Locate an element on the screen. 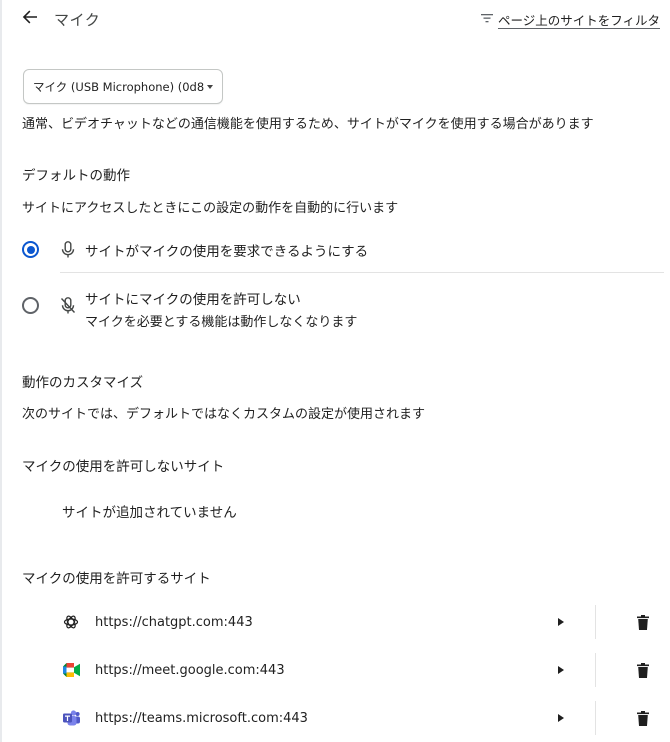 Image resolution: width=670 pixels, height=742 pixels. filter-sites-link: ページ上のサイトをフィルタ is located at coordinates (570, 19).